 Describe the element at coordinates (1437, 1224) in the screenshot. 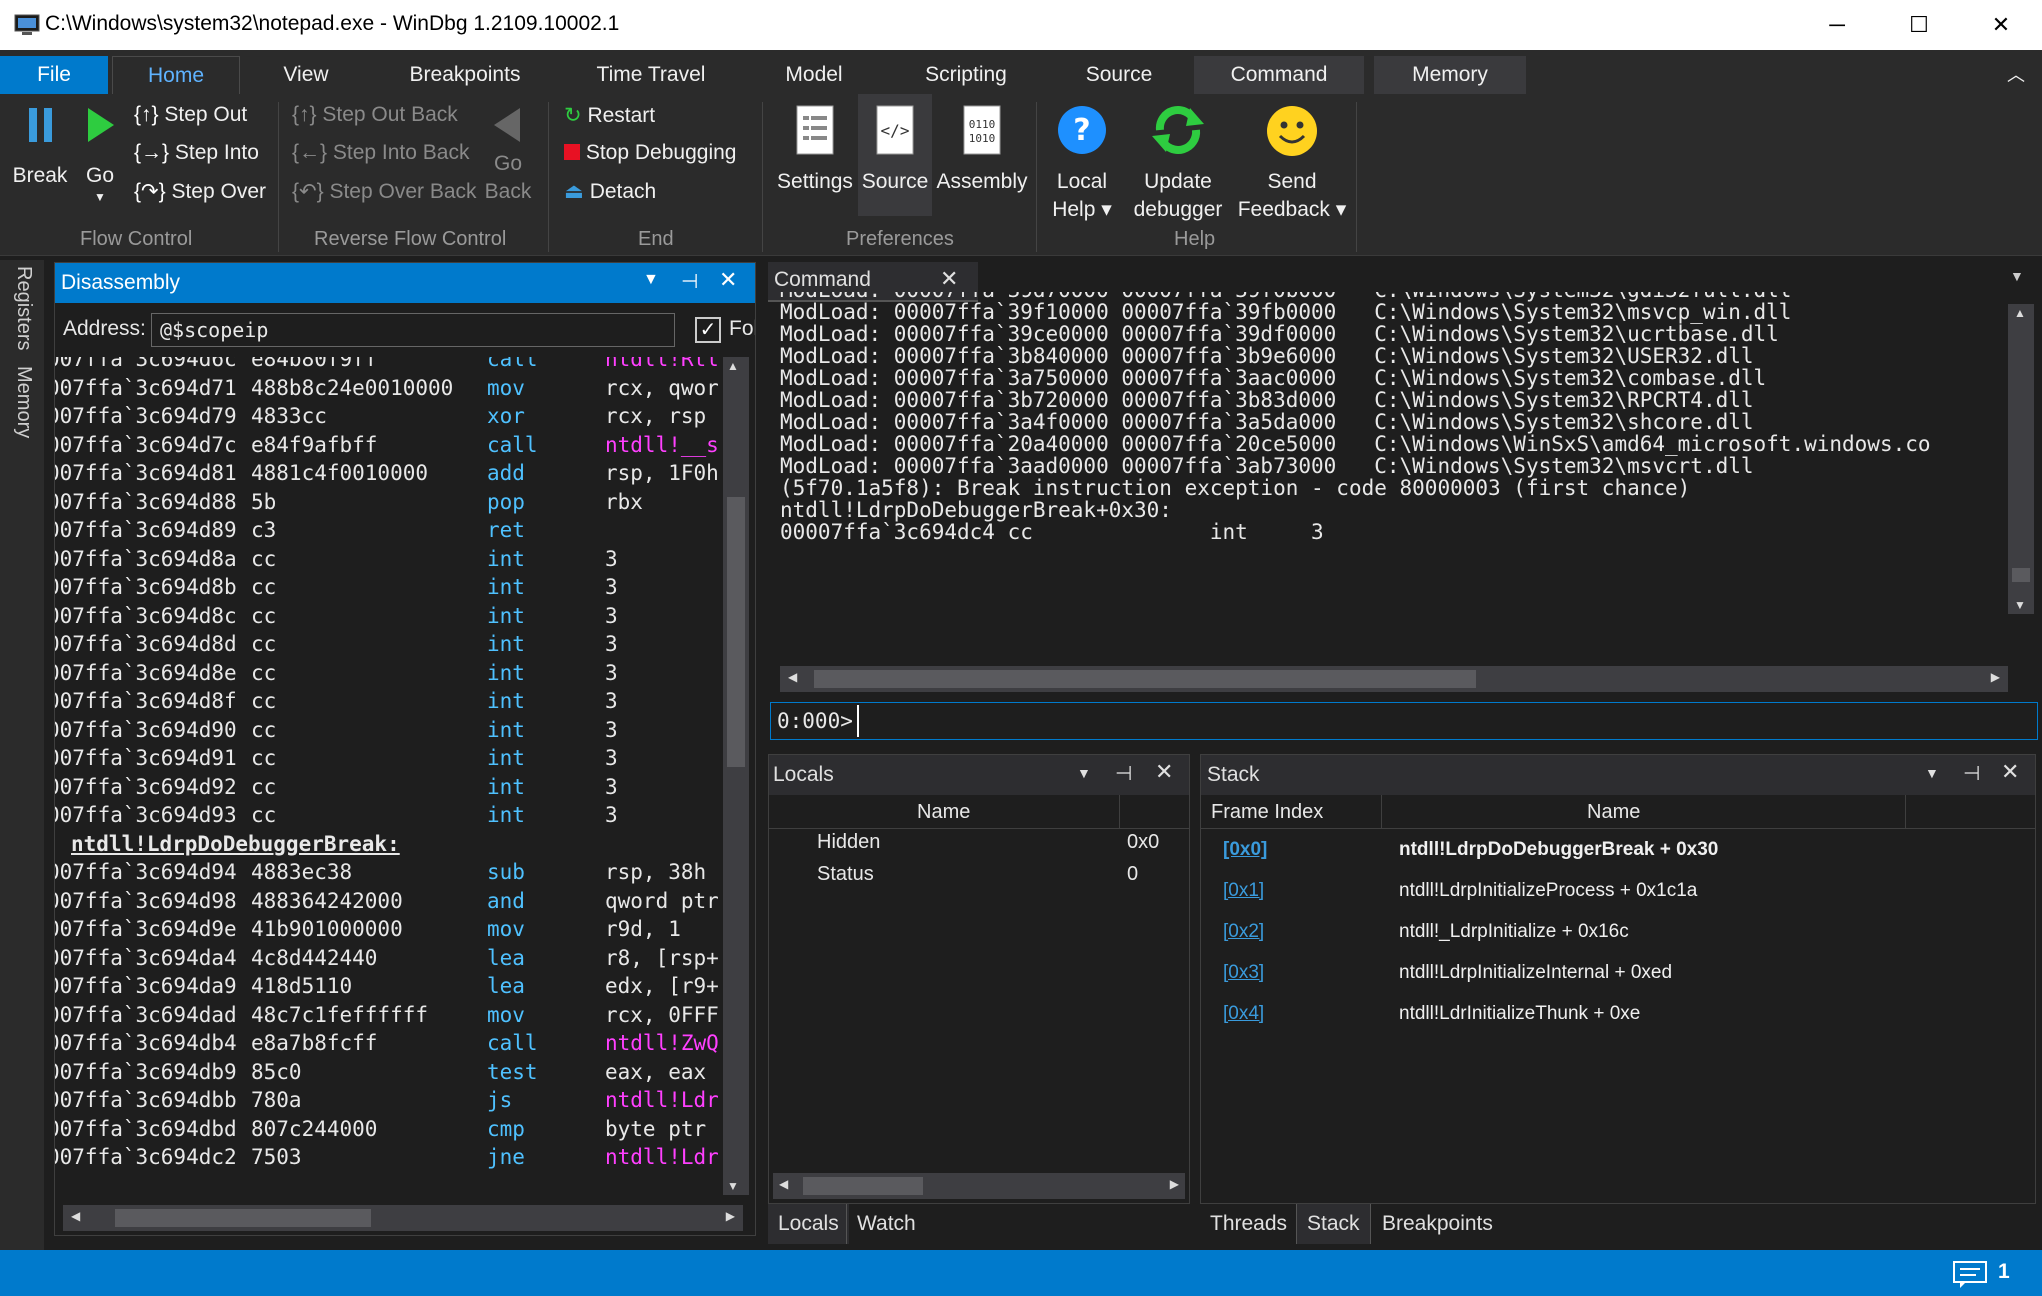

I see `tab-breakpoints-panel: Breakpoints` at that location.